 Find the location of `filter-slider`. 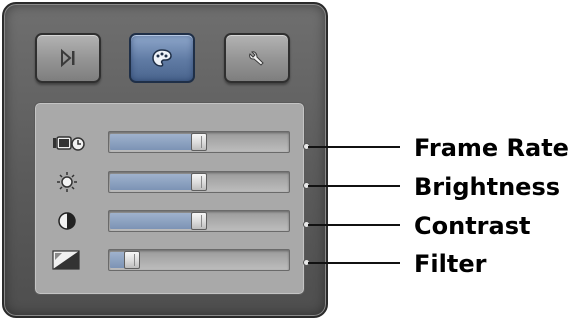

filter-slider is located at coordinates (199, 260).